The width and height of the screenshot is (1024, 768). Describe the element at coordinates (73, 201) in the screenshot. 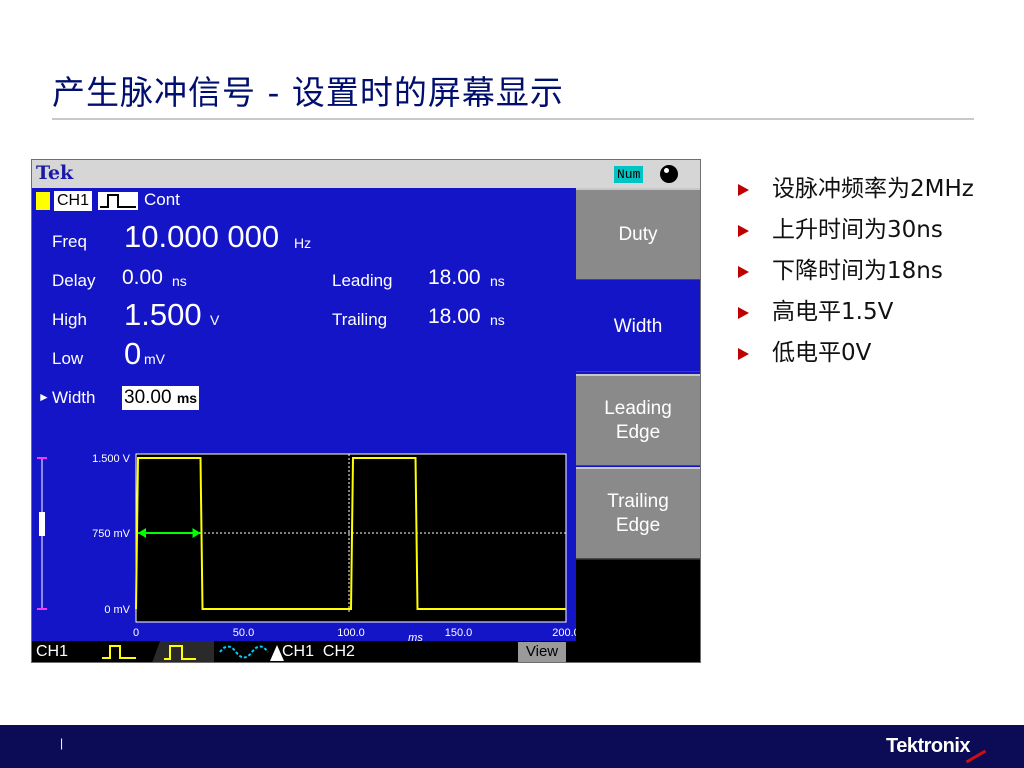

I see `channel-label: CH1` at that location.